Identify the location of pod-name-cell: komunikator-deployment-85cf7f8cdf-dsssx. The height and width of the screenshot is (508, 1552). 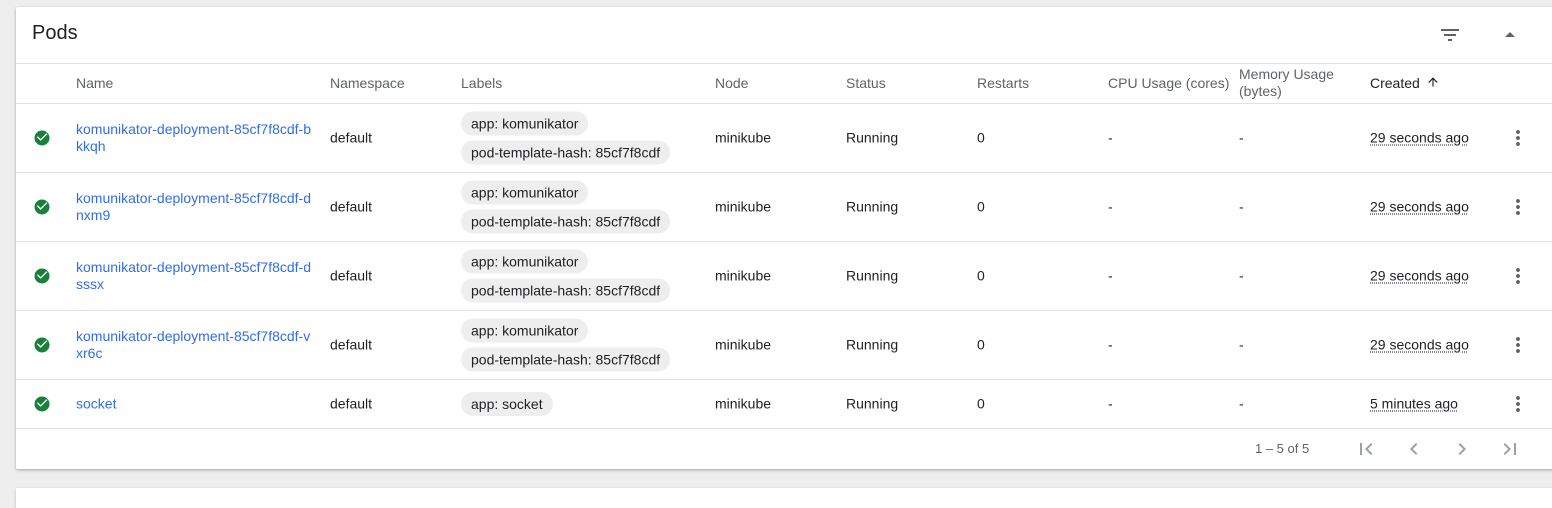
(196, 276).